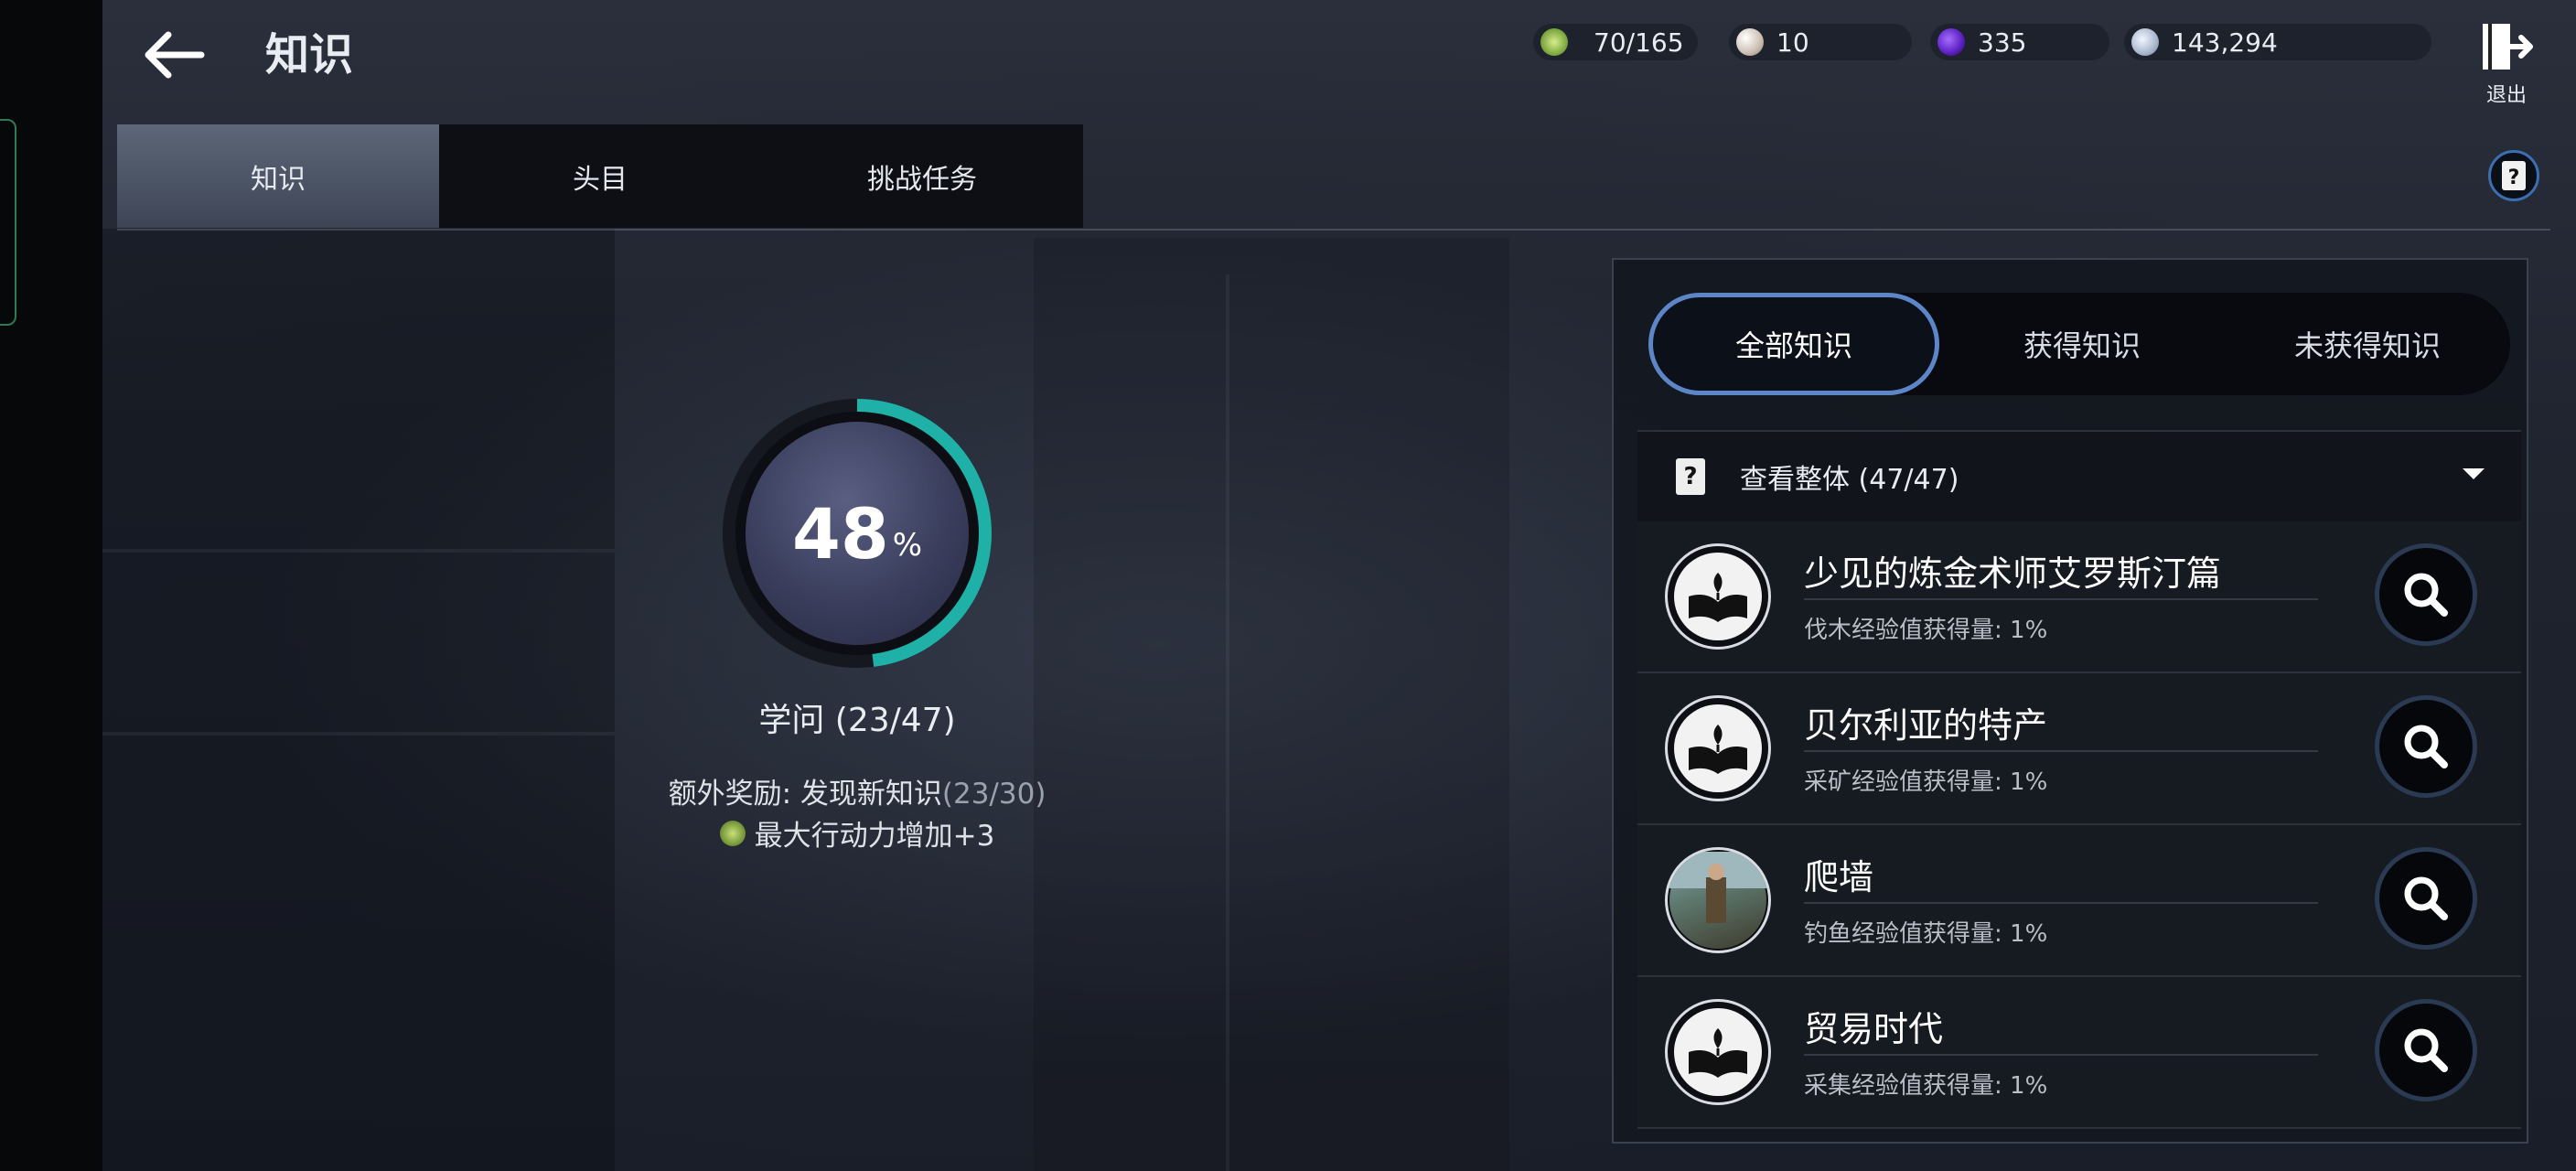 Image resolution: width=2576 pixels, height=1171 pixels. Describe the element at coordinates (2474, 473) in the screenshot. I see `caret-down-icon` at that location.